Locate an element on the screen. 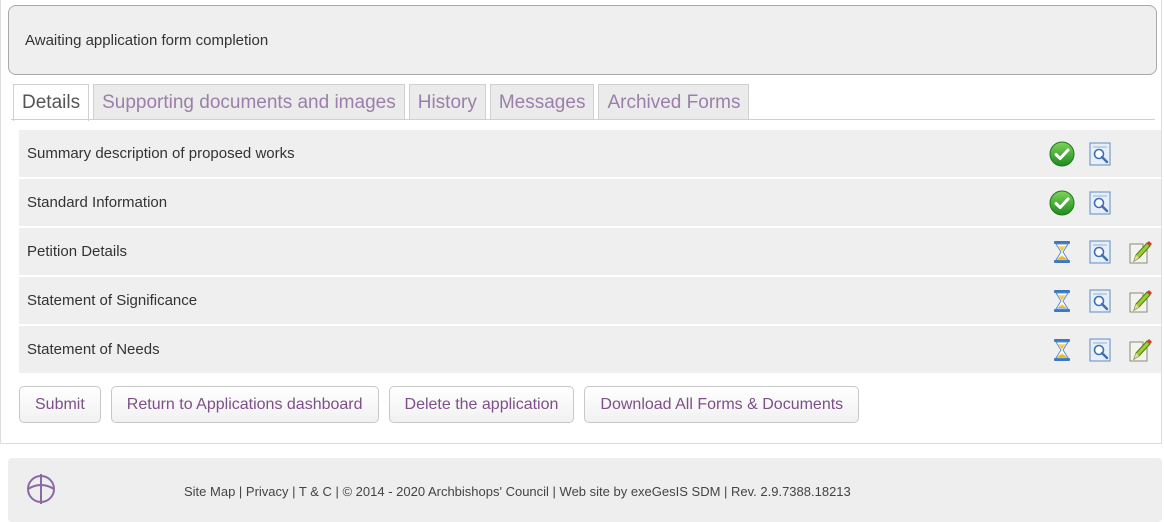 The width and height of the screenshot is (1164, 522). download-all-button: Download All Forms & Documents is located at coordinates (722, 404).